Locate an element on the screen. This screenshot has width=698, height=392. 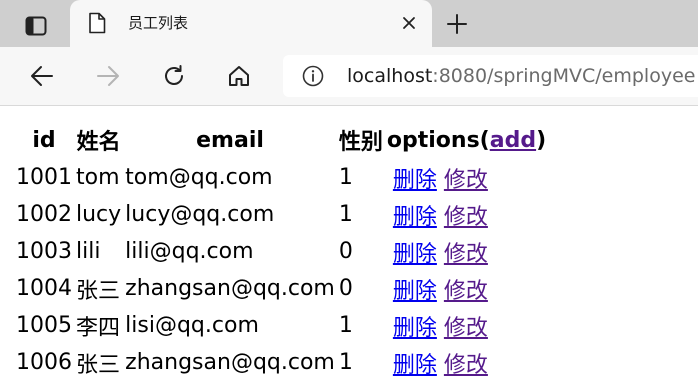
add-link: add is located at coordinates (513, 140).